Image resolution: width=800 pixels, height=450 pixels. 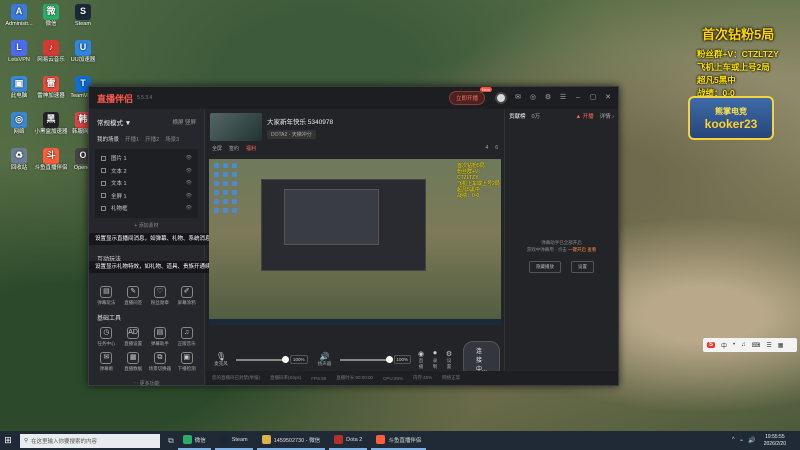 I want to click on source-item: 文本 2 👁, so click(x=146, y=171).